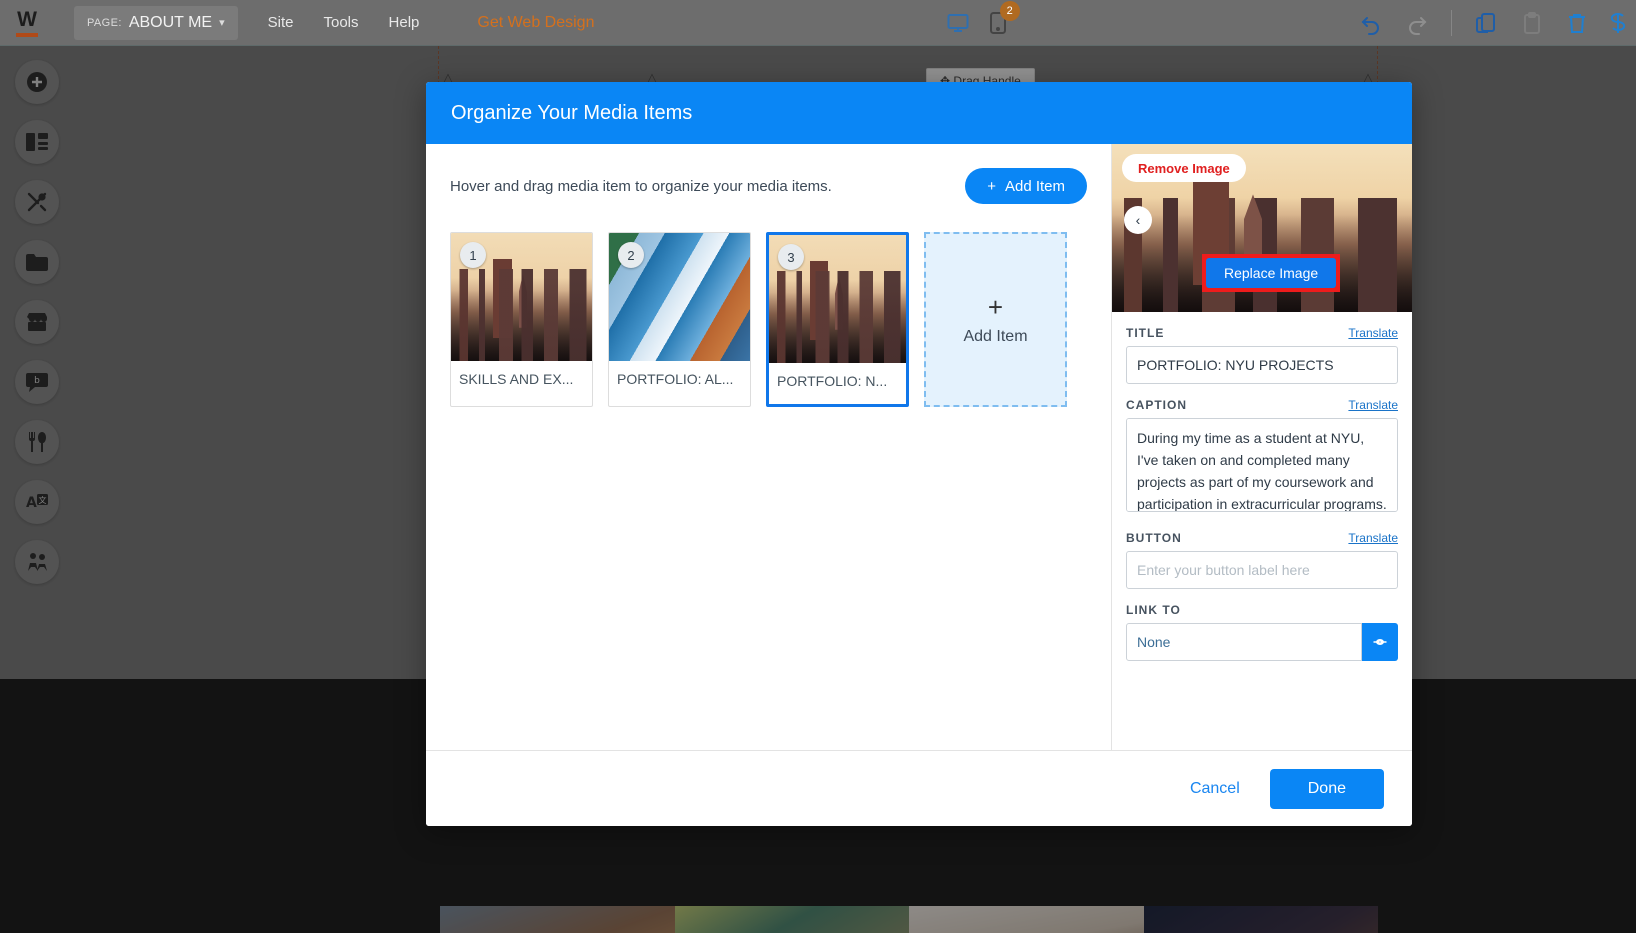 The width and height of the screenshot is (1636, 933). What do you see at coordinates (995, 306) in the screenshot?
I see `add-item-card-plus-icon: +` at bounding box center [995, 306].